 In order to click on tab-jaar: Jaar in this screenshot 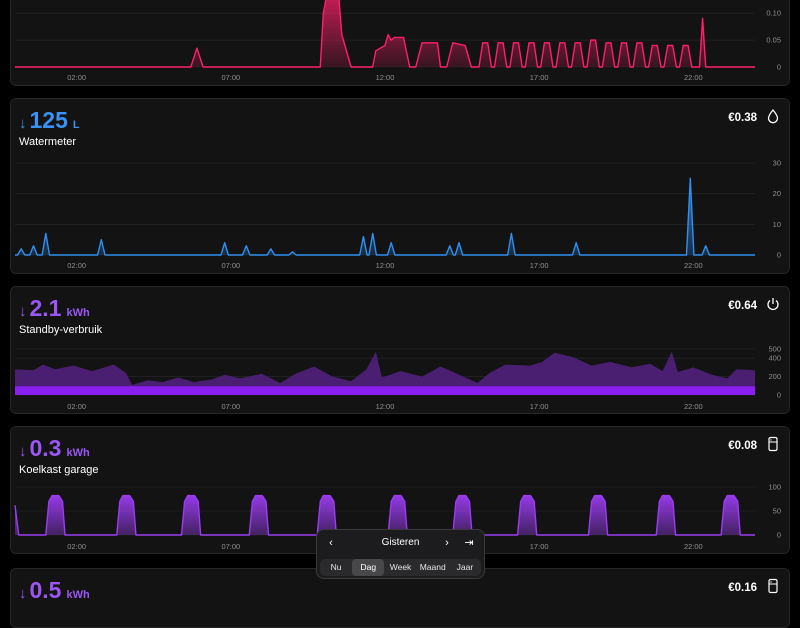, I will do `click(465, 567)`.